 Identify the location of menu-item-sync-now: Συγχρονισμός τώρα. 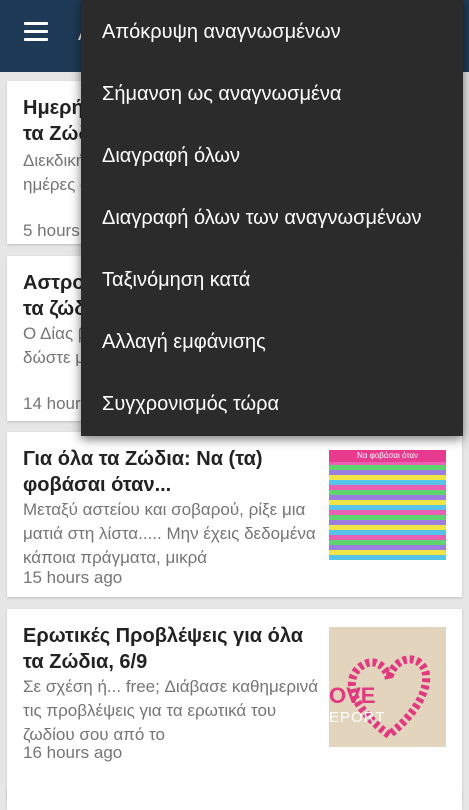
(272, 404).